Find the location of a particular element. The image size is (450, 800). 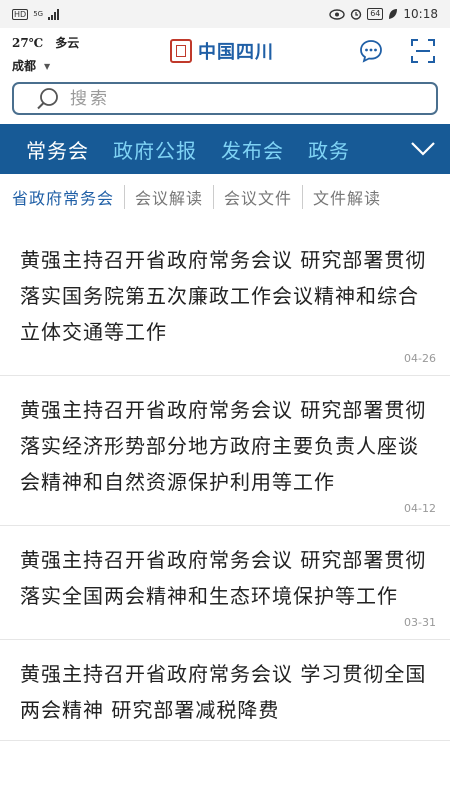

app-header: 27℃ 多云 成都 ▼ 中国四川 is located at coordinates (225, 52).